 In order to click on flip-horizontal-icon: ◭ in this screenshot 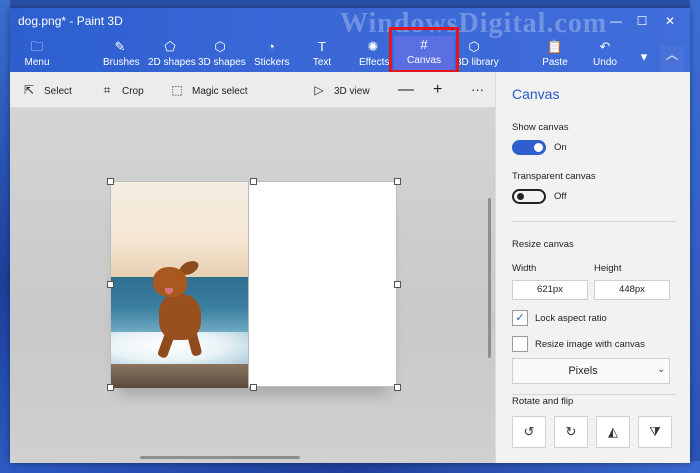, I will do `click(613, 431)`.